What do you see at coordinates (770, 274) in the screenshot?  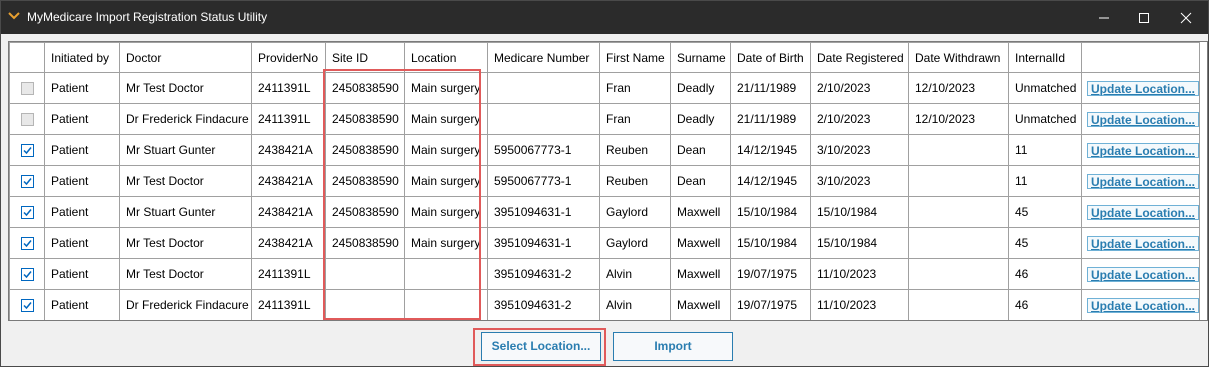 I see `cell-date-of-birth: 19/07/1975` at bounding box center [770, 274].